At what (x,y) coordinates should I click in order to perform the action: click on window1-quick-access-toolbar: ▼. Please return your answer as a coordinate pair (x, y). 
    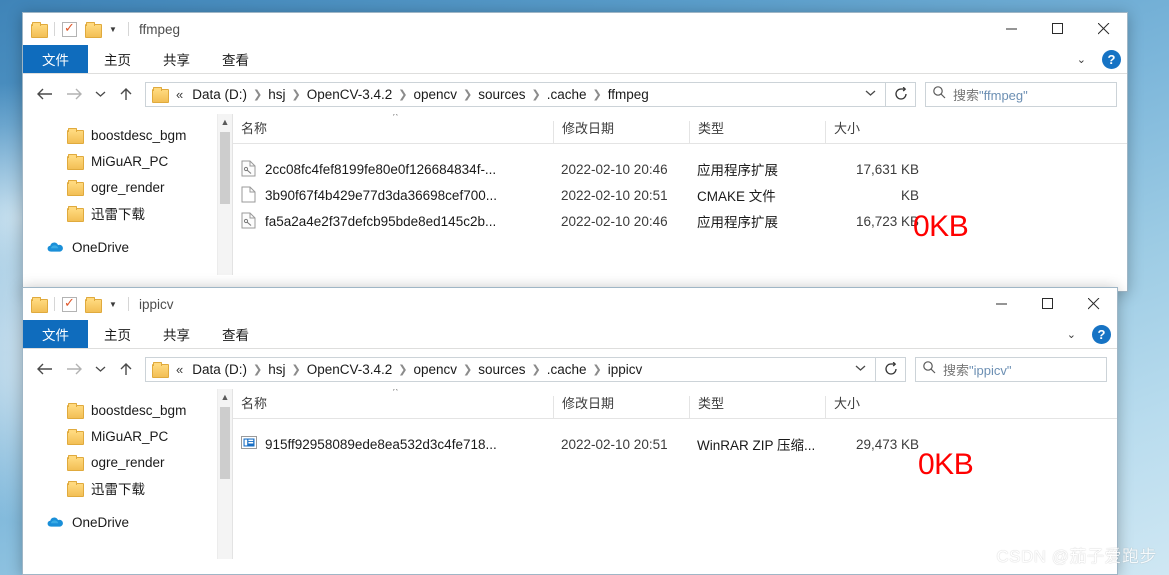
    Looking at the image, I should click on (79, 29).